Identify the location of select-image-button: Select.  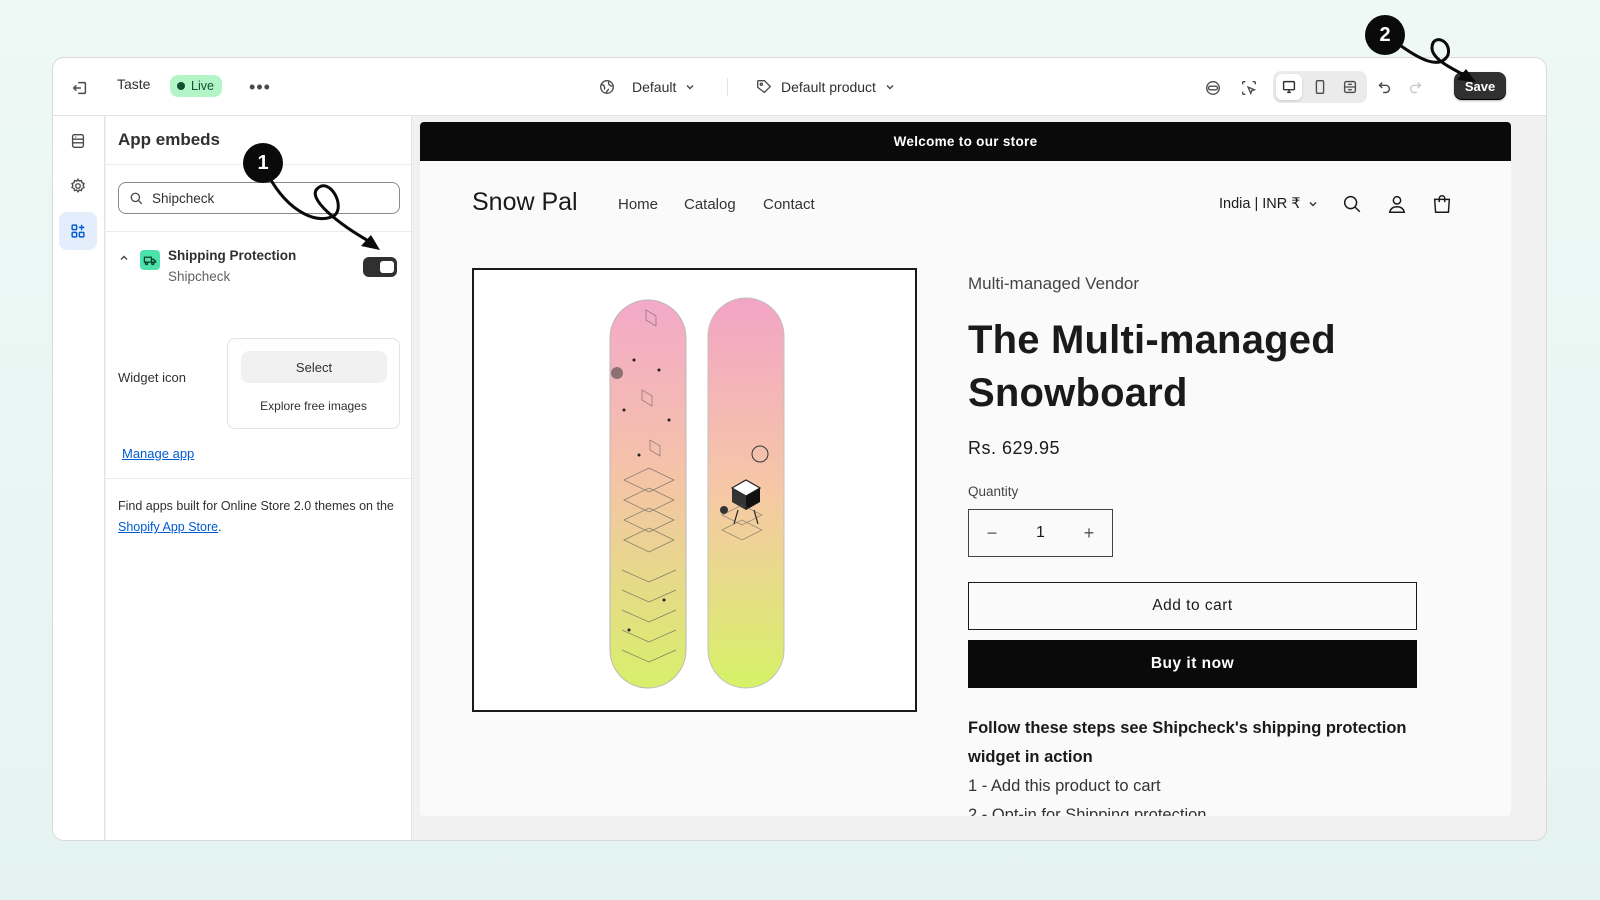
(314, 367).